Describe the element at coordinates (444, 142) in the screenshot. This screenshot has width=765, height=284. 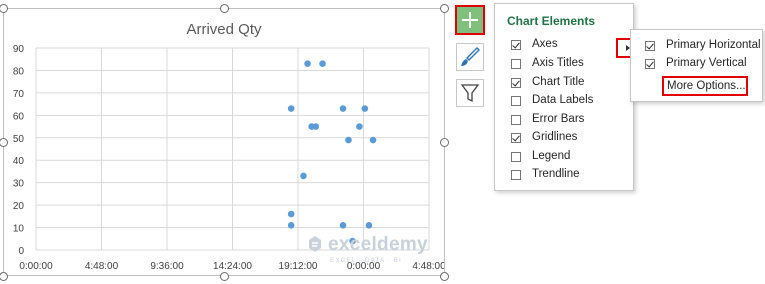
I see `resize-handle-right` at that location.